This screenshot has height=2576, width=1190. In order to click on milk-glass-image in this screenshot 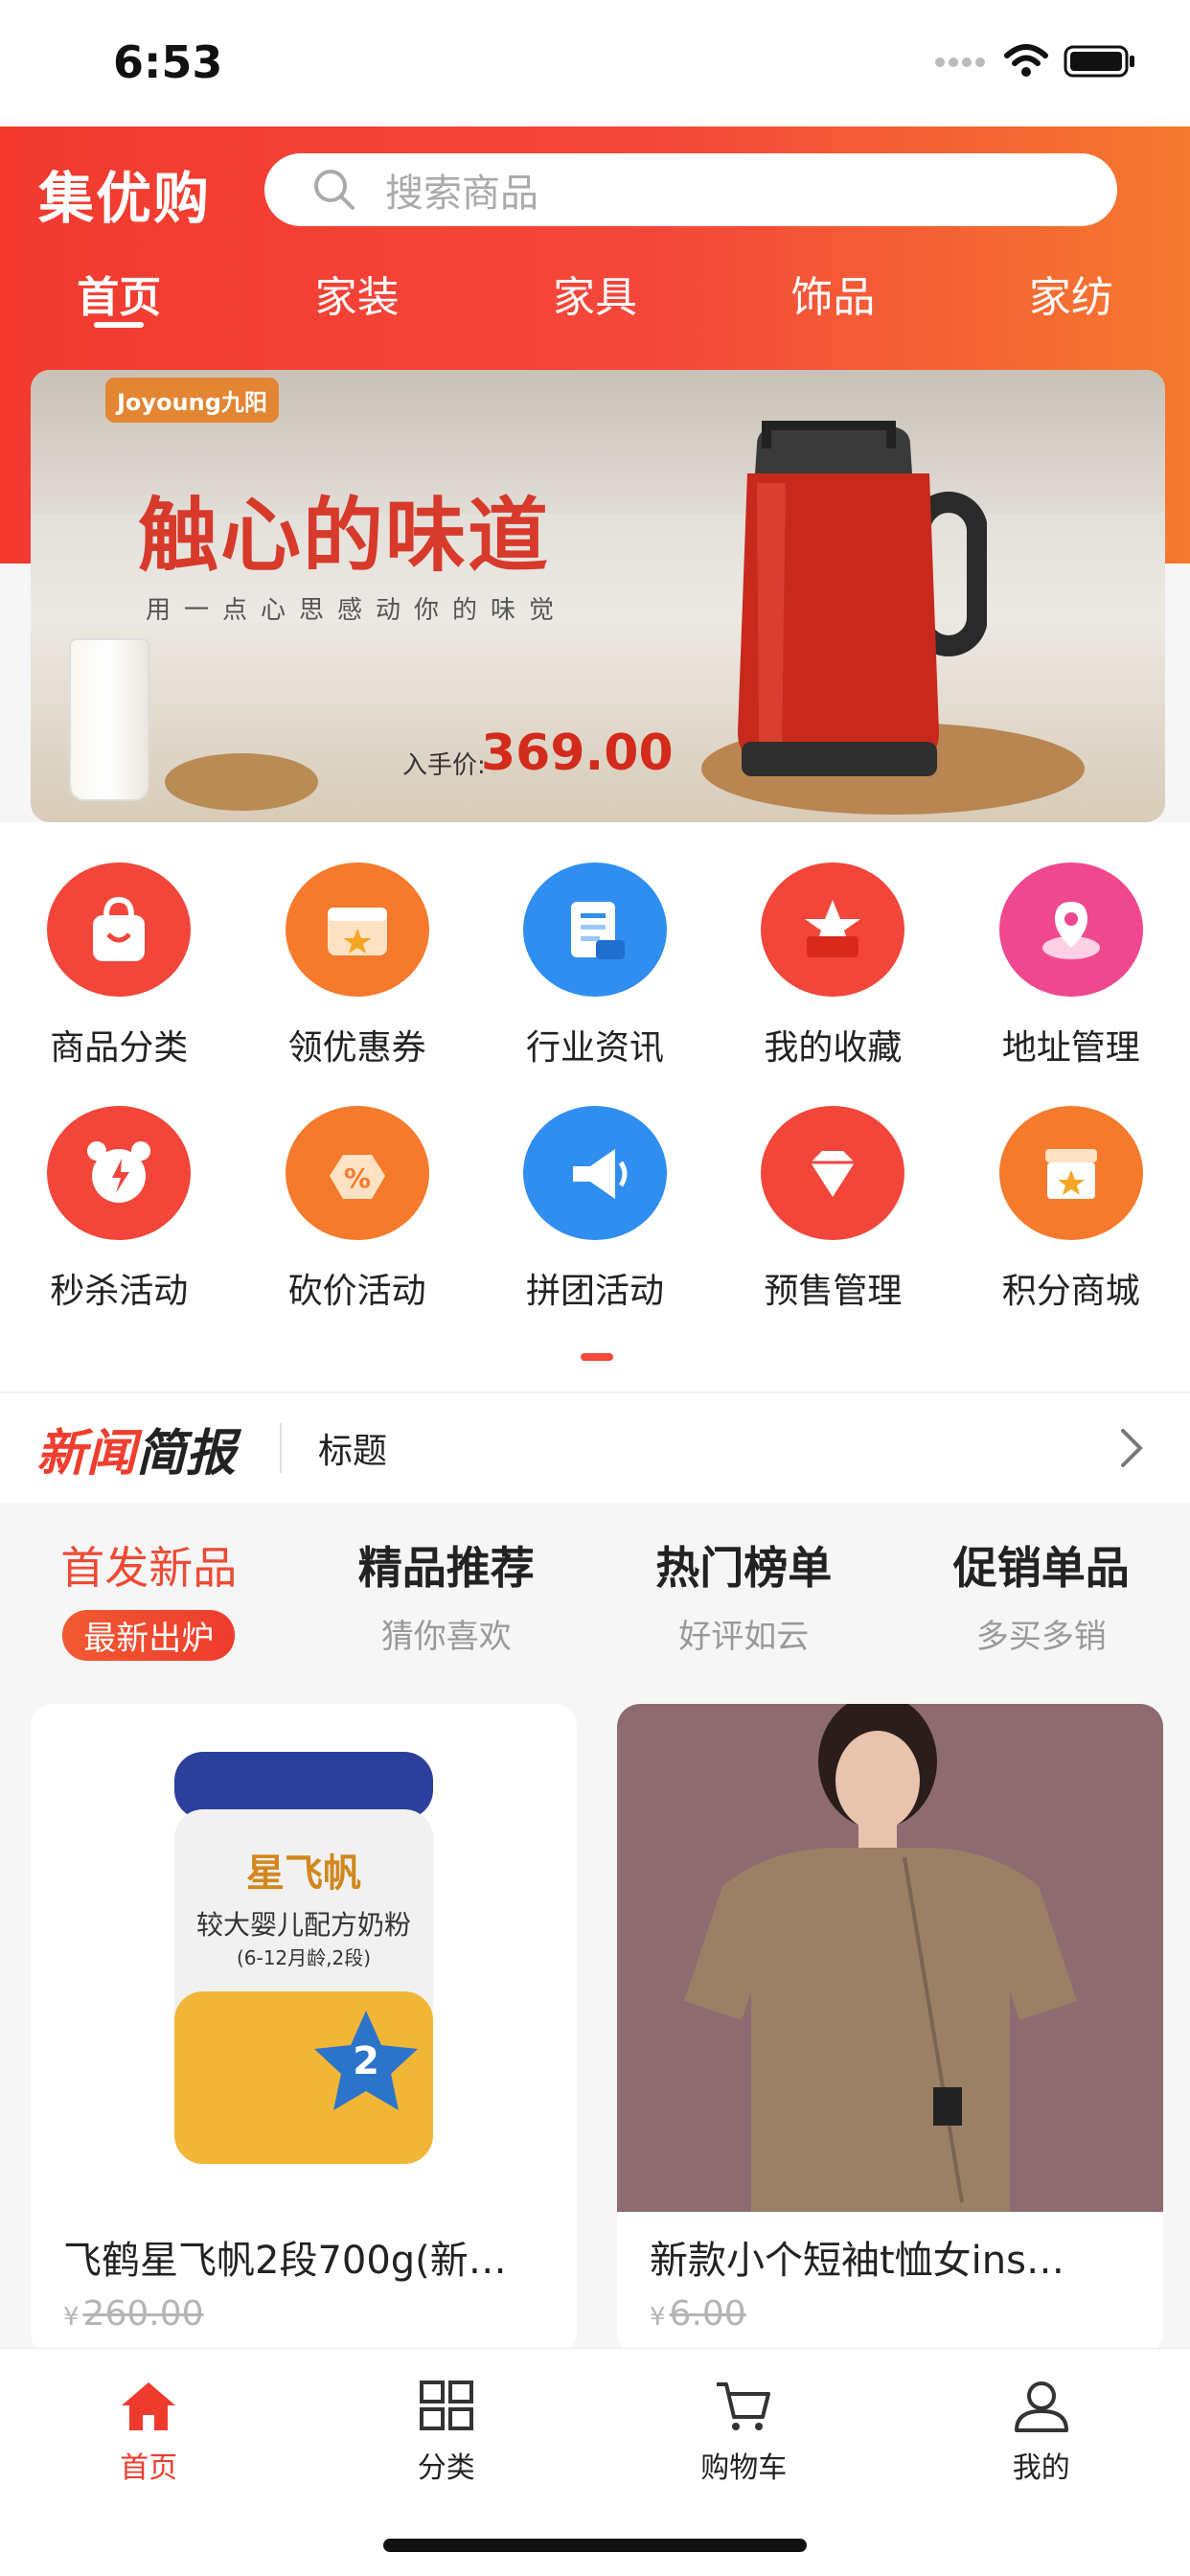, I will do `click(109, 719)`.